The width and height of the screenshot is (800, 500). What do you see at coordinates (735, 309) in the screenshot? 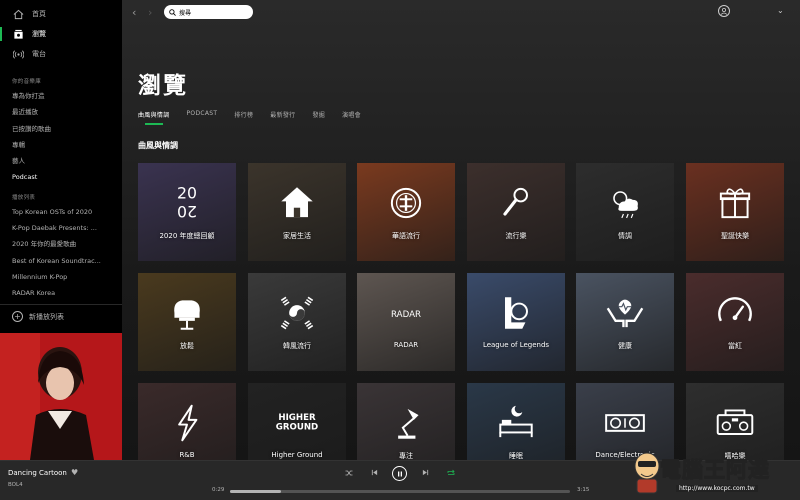
I see `gauge-icon` at bounding box center [735, 309].